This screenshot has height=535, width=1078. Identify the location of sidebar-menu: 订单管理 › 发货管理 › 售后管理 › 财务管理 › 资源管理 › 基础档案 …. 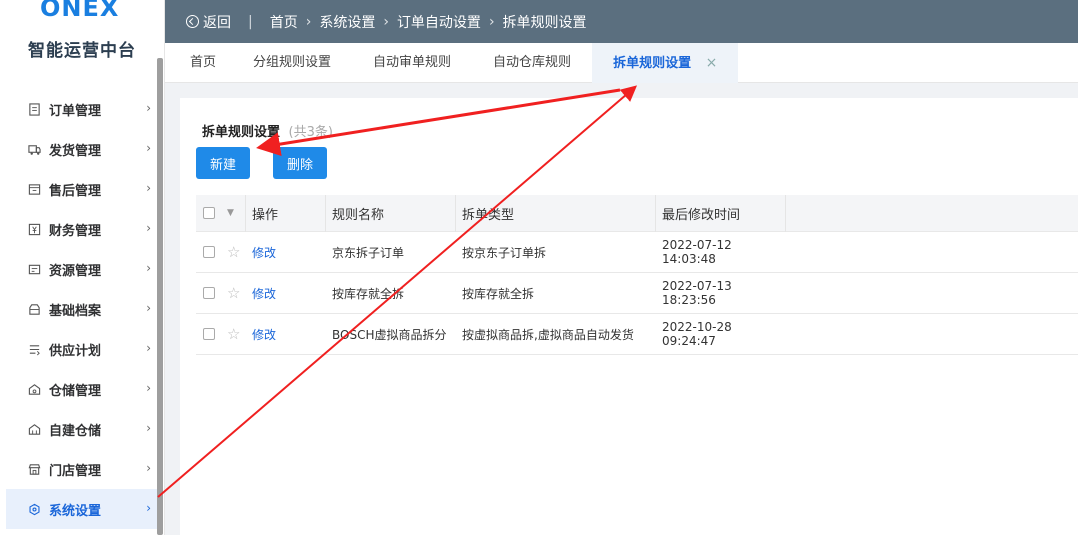
(78, 309).